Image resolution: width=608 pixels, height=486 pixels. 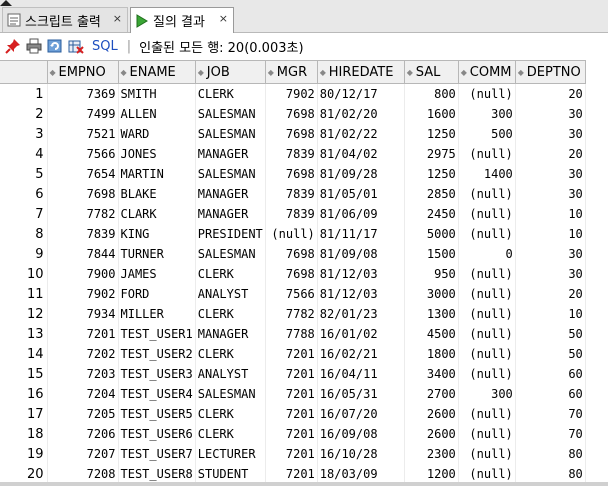 What do you see at coordinates (24, 374) in the screenshot?
I see `row-number: 15` at bounding box center [24, 374].